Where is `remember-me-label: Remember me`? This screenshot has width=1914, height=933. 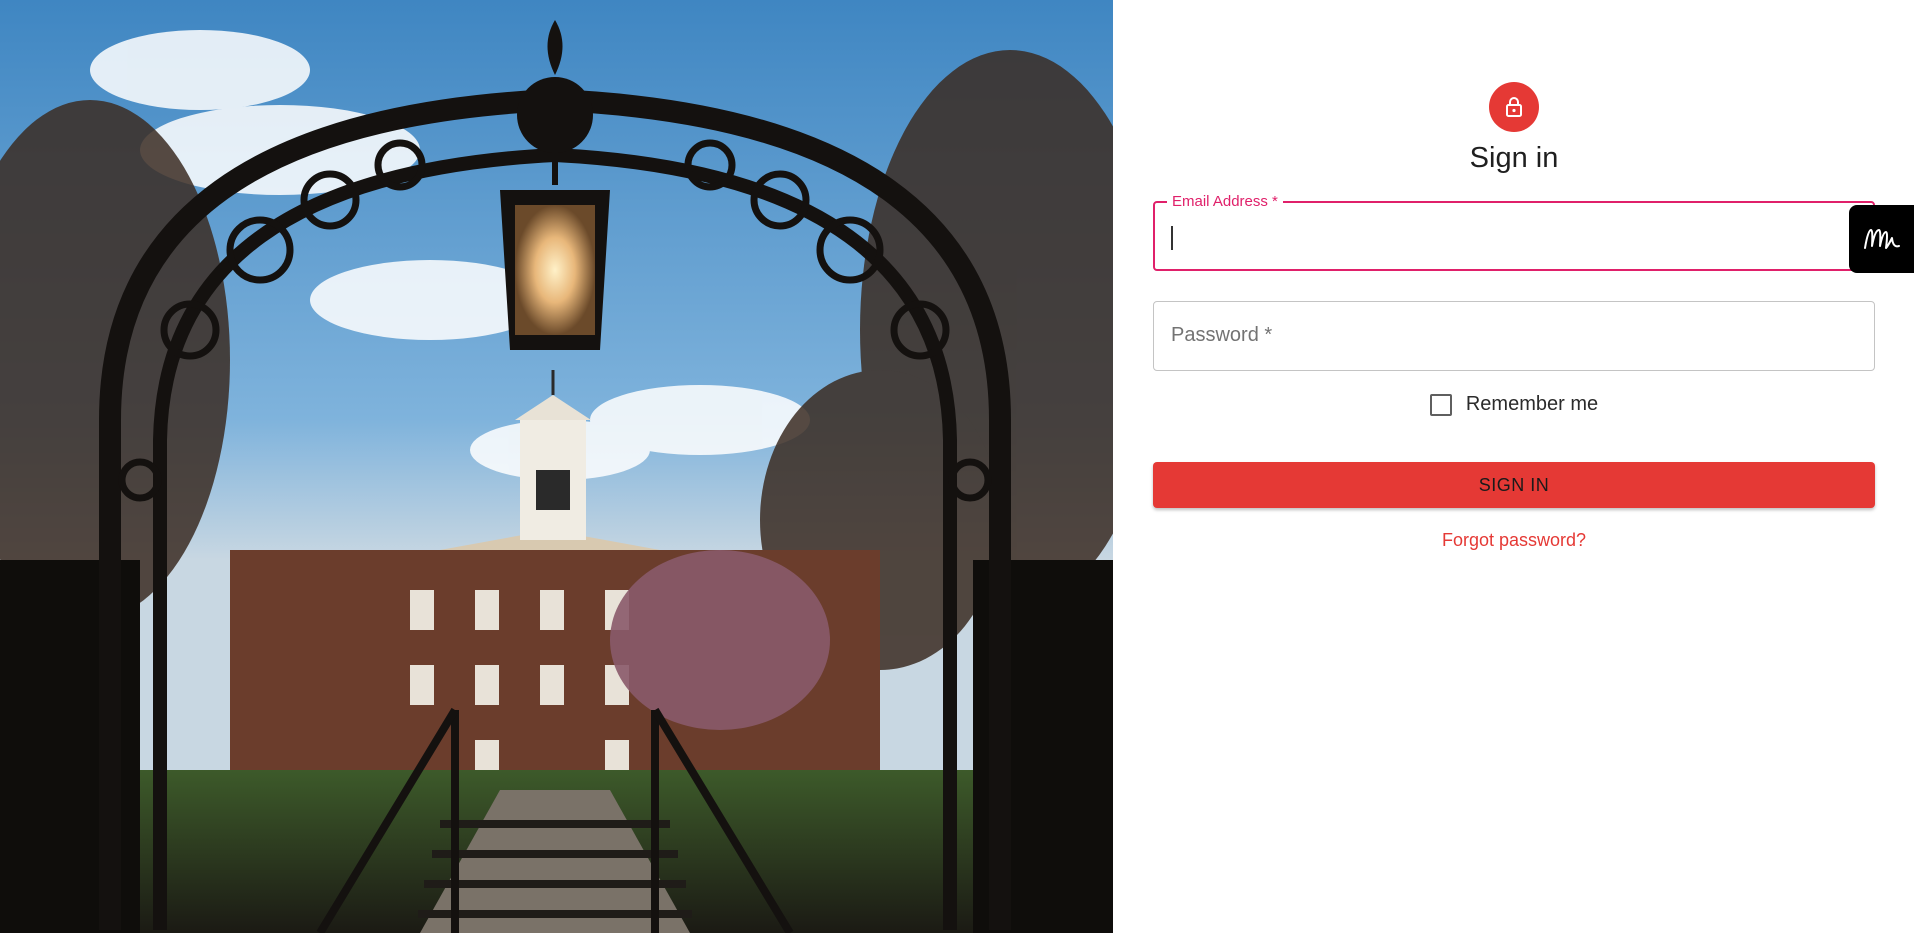 remember-me-label: Remember me is located at coordinates (1532, 404).